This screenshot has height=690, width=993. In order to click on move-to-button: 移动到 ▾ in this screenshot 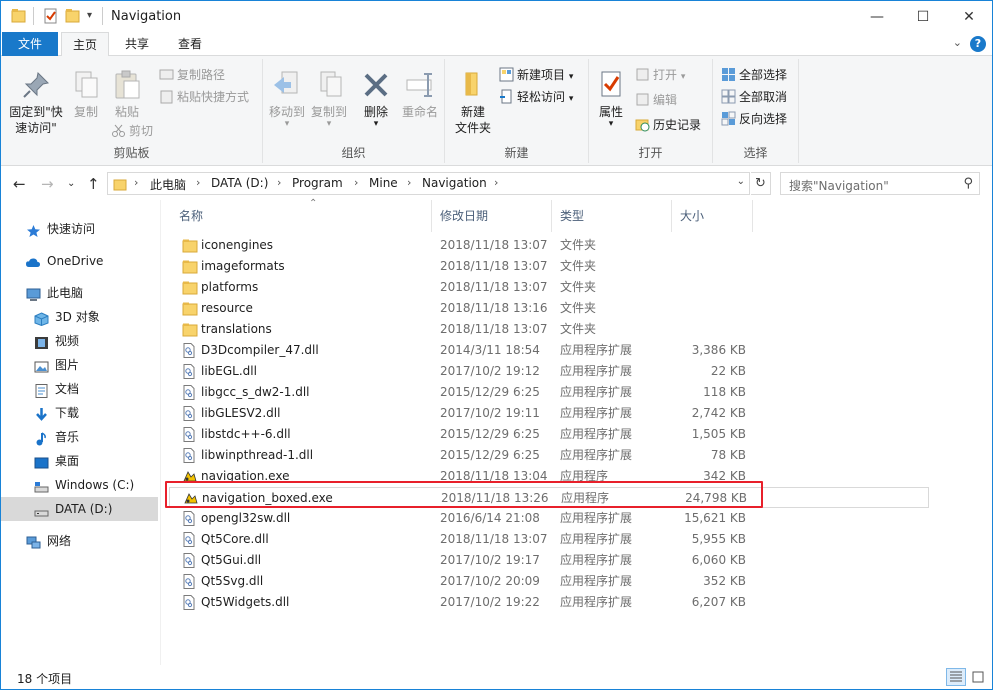, I will do `click(287, 99)`.